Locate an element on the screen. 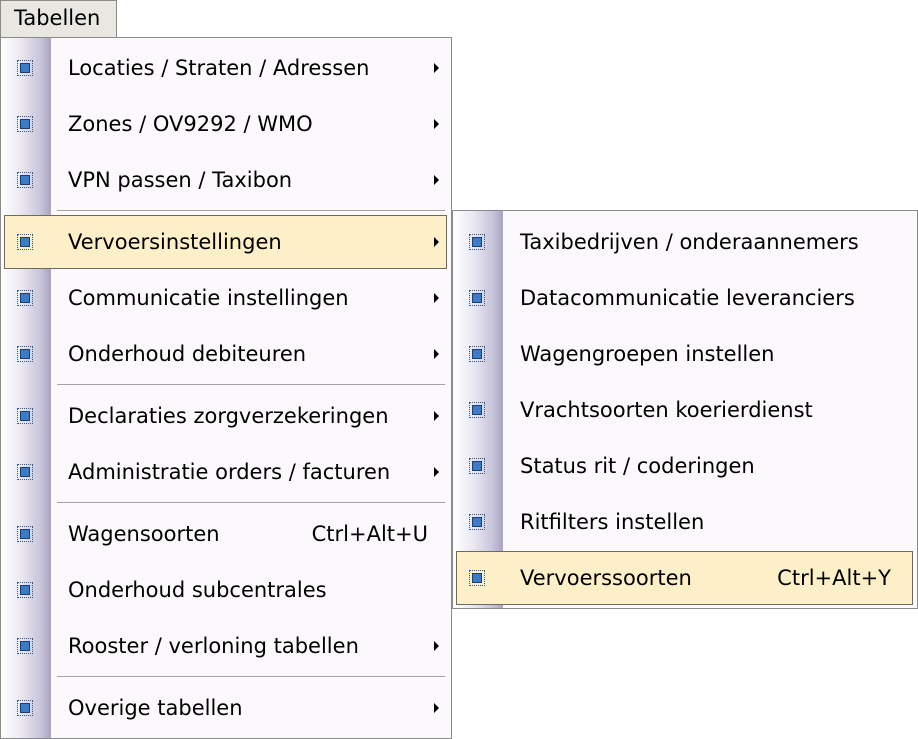 The image size is (918, 739). menubar-tabellen-label: Tabellen is located at coordinates (57, 18).